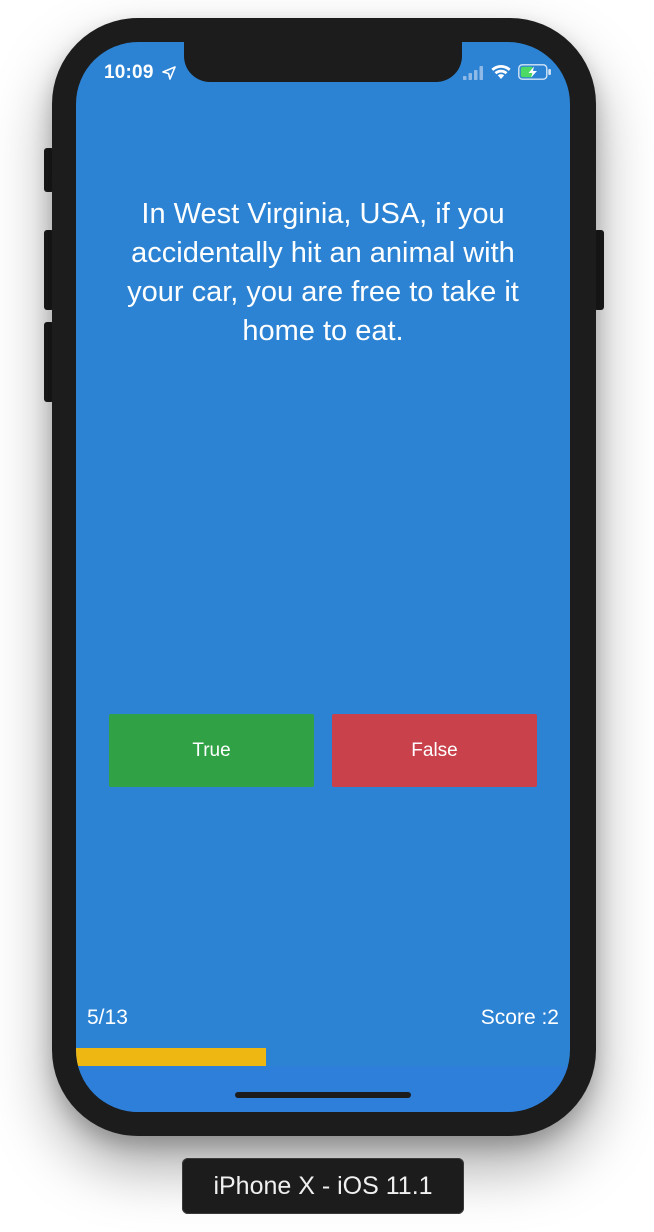 The width and height of the screenshot is (654, 1232). I want to click on score-label: Score :2, so click(519, 1017).